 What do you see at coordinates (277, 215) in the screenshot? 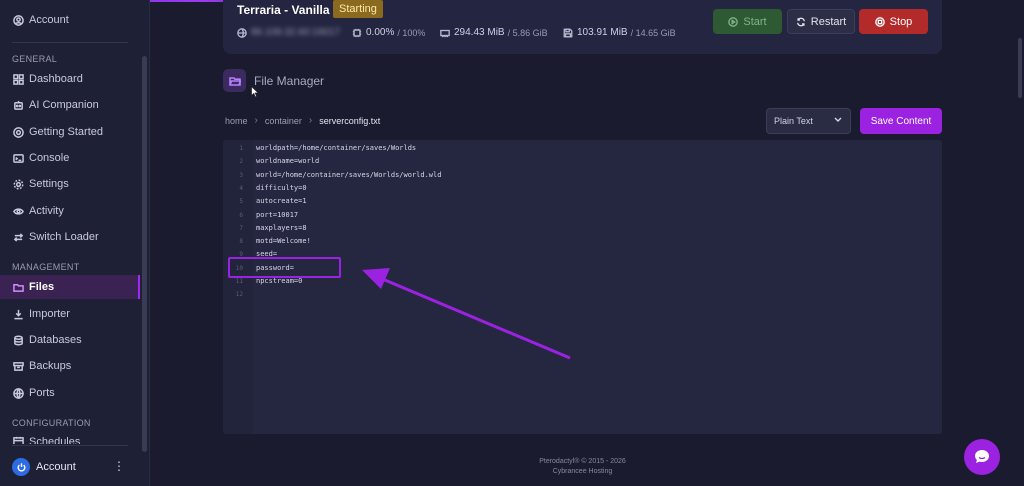
I see `code-line: port=10017` at bounding box center [277, 215].